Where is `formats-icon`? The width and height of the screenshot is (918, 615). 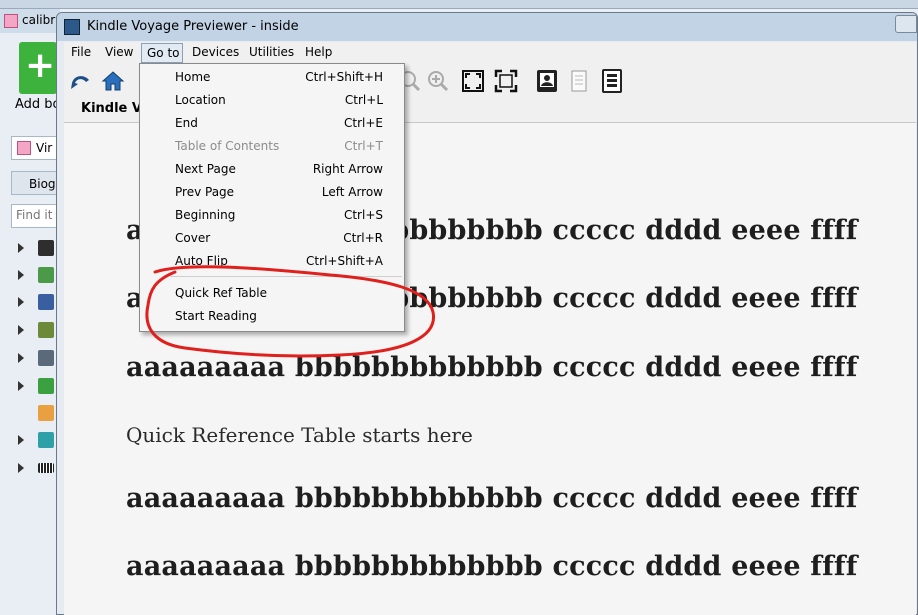
formats-icon is located at coordinates (46, 330).